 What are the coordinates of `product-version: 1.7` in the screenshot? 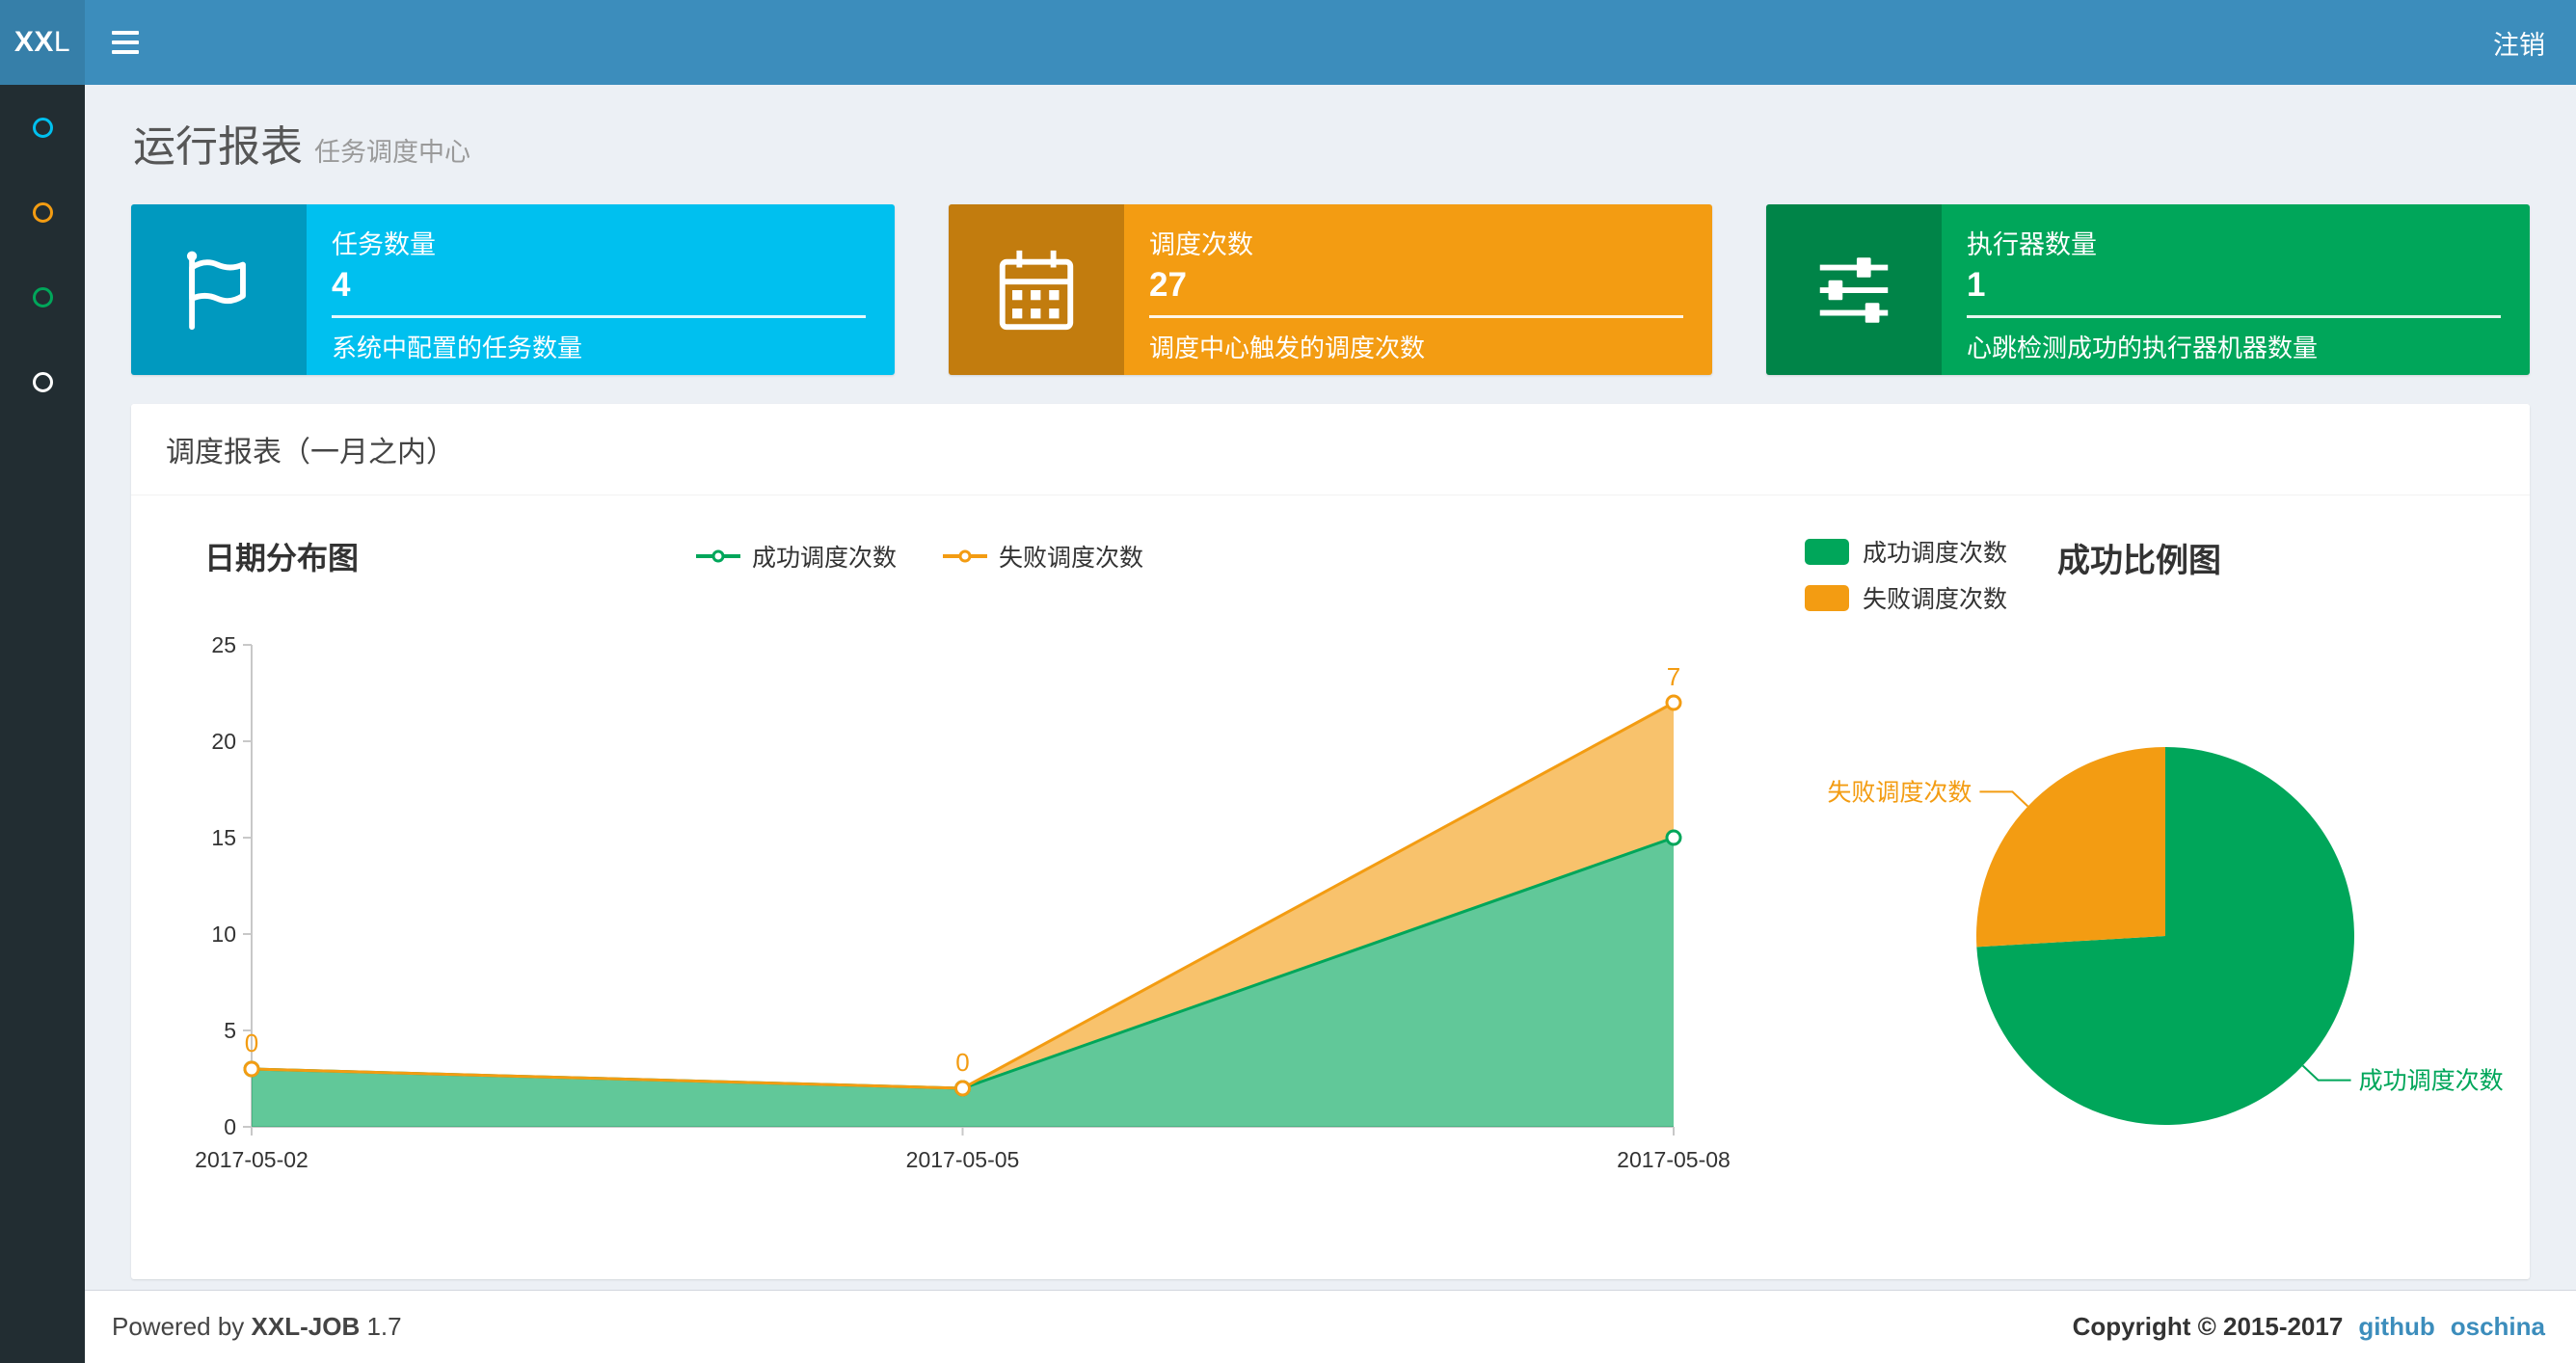 It's located at (384, 1326).